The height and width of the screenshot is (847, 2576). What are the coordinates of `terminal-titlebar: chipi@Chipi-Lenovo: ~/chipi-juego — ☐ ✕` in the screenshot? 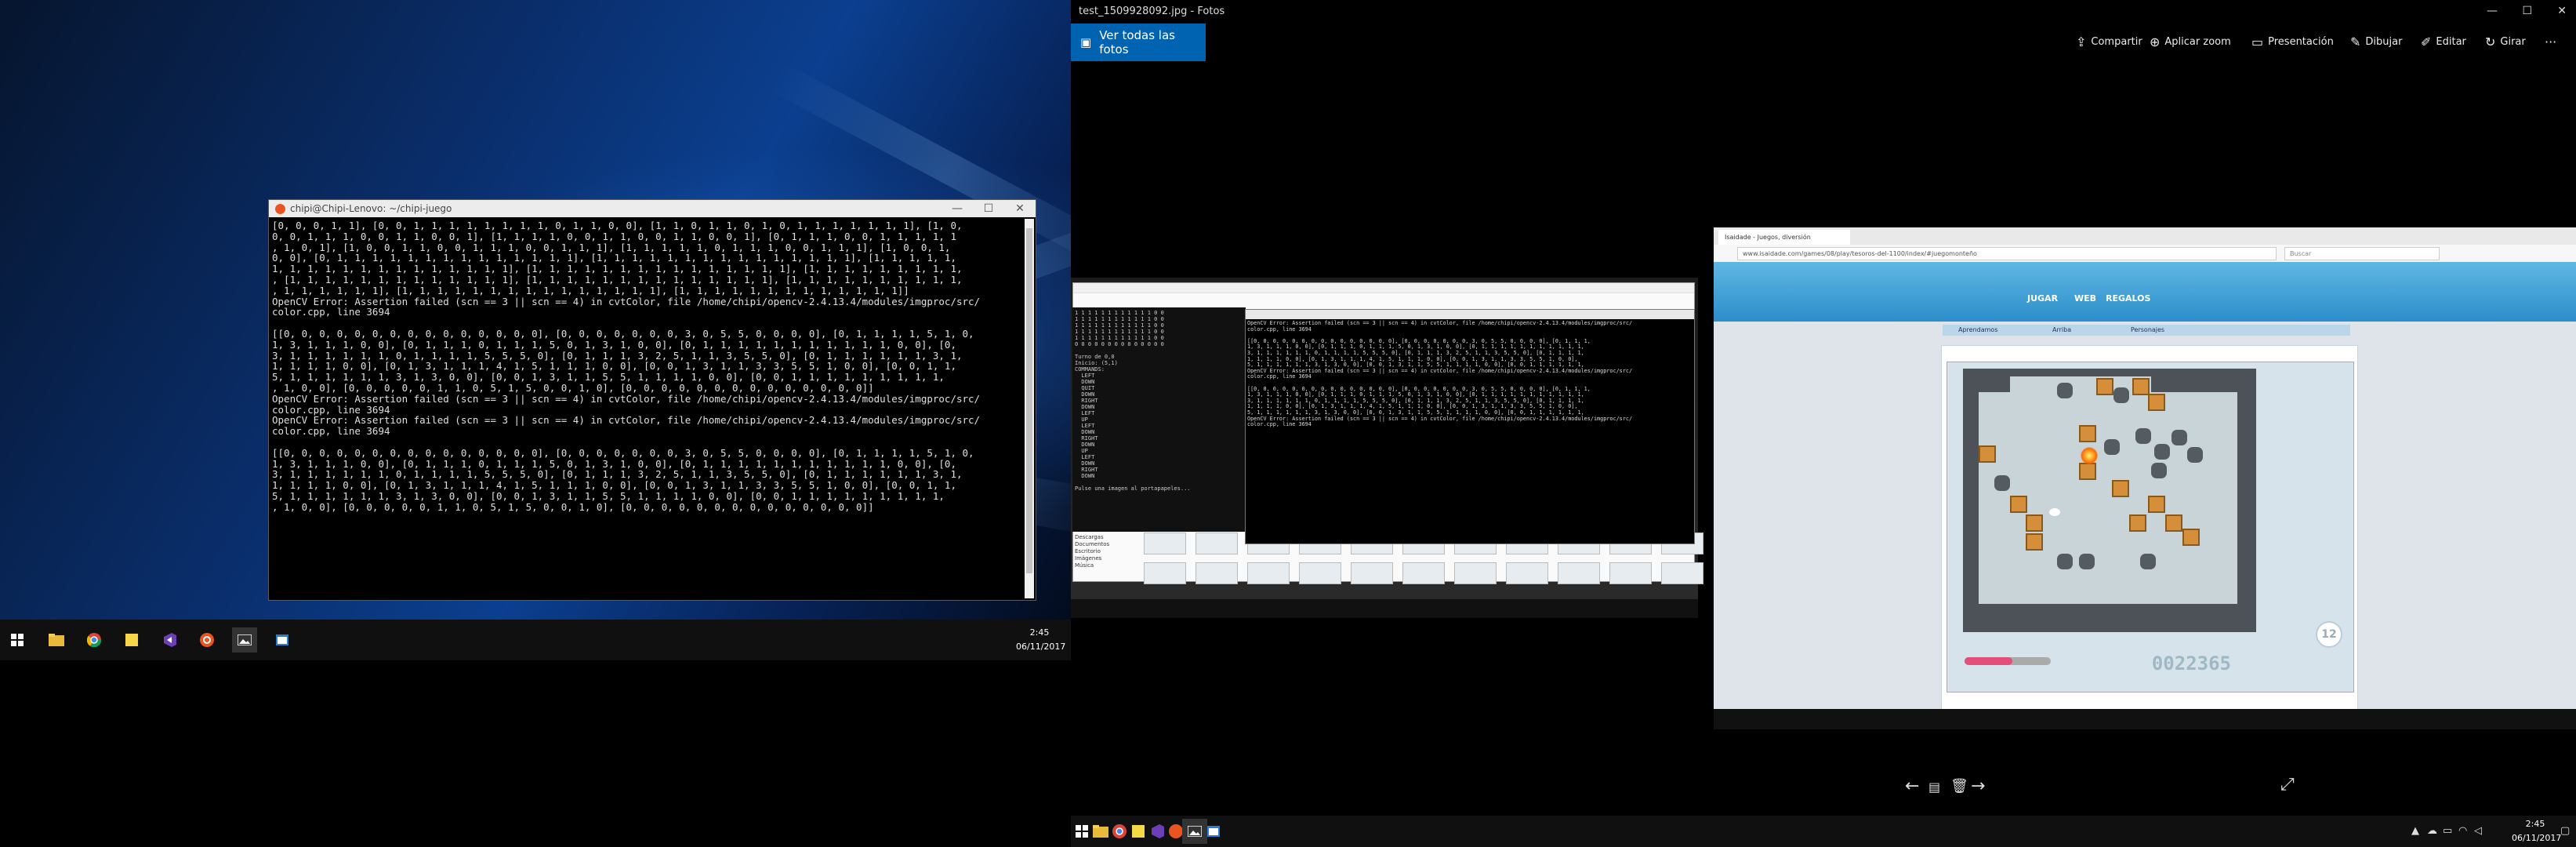 It's located at (652, 208).